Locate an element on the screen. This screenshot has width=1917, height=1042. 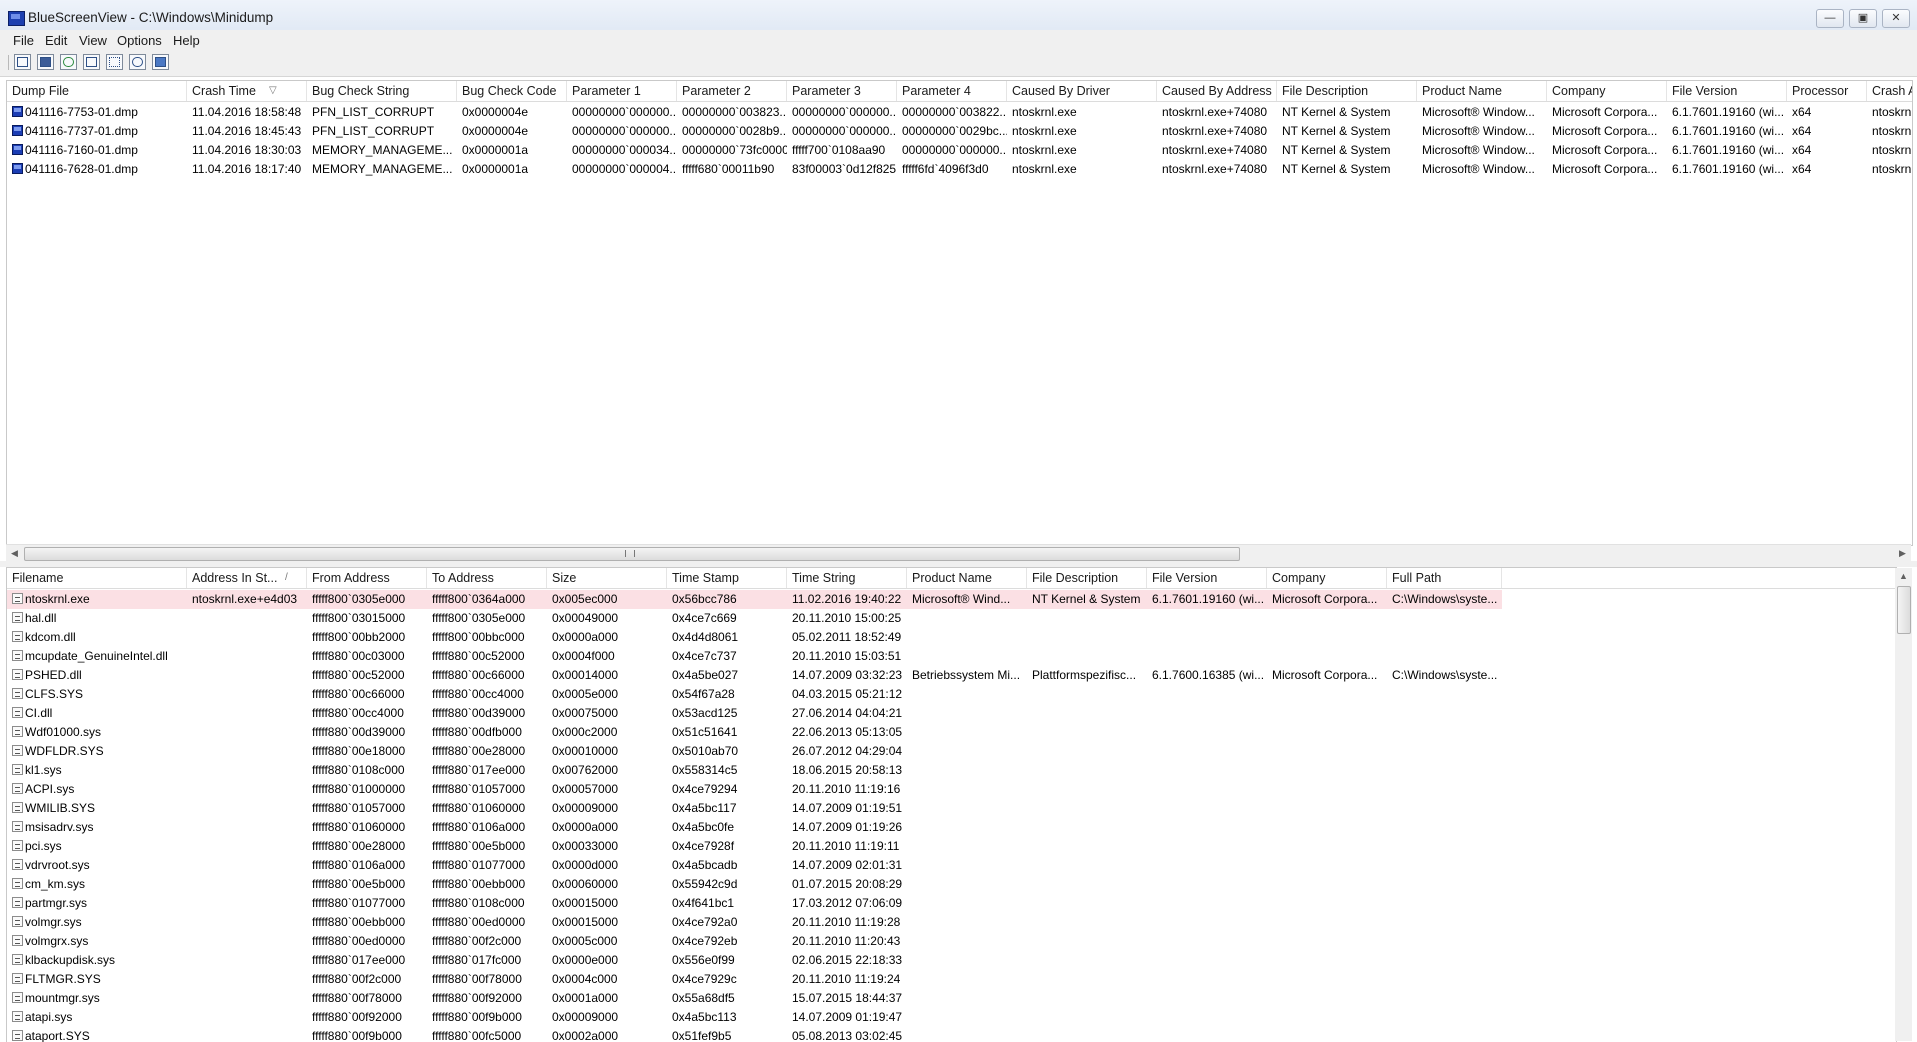
column-header-to-address: To Address is located at coordinates (487, 578).